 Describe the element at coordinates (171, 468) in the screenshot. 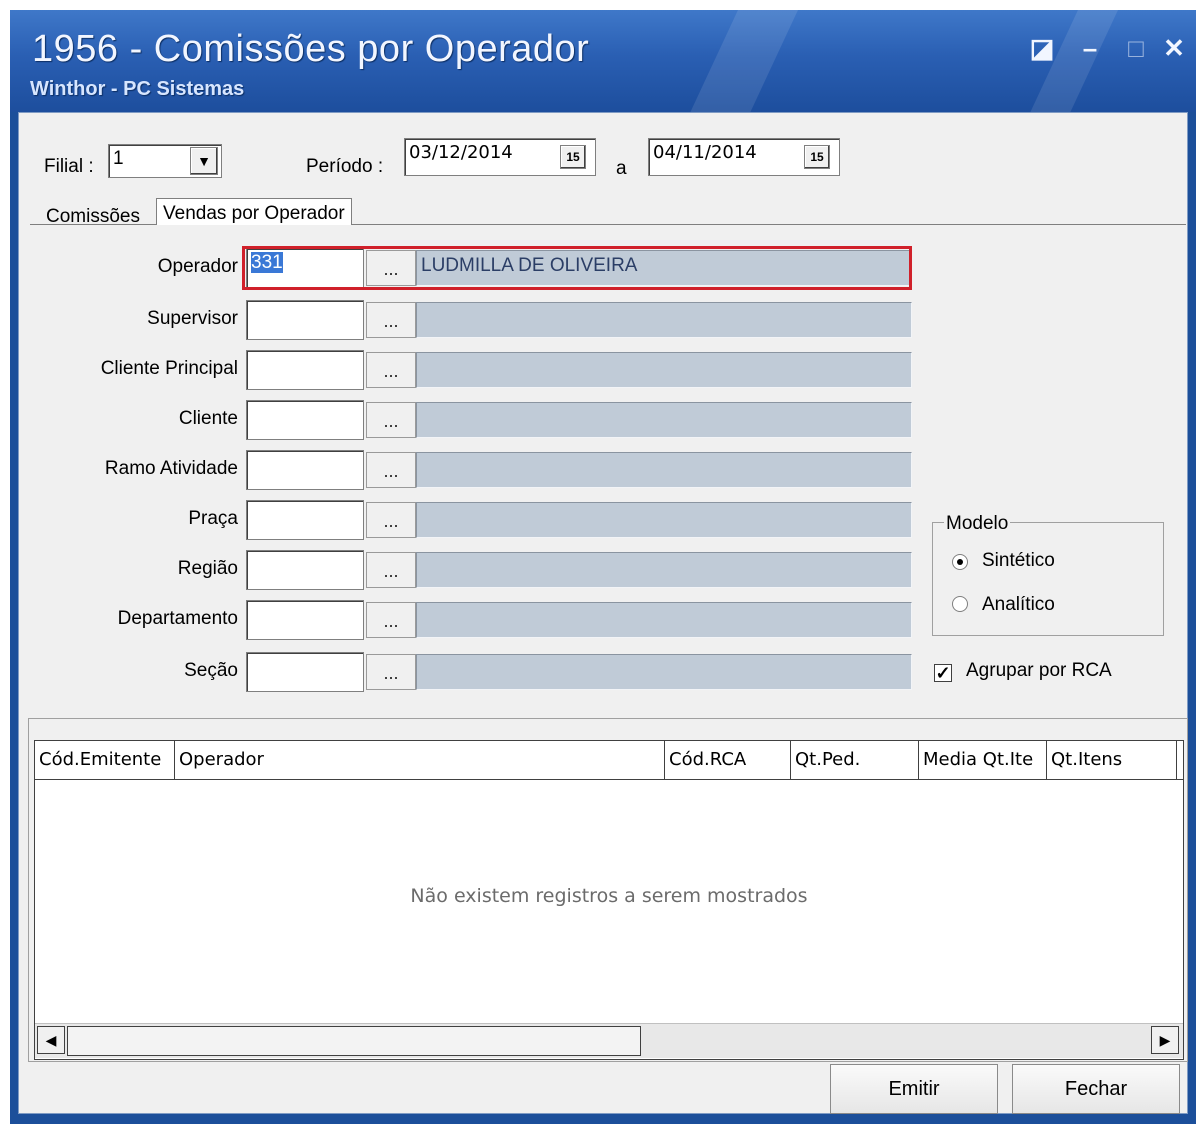

I see `field-label: Ramo Atividade` at that location.